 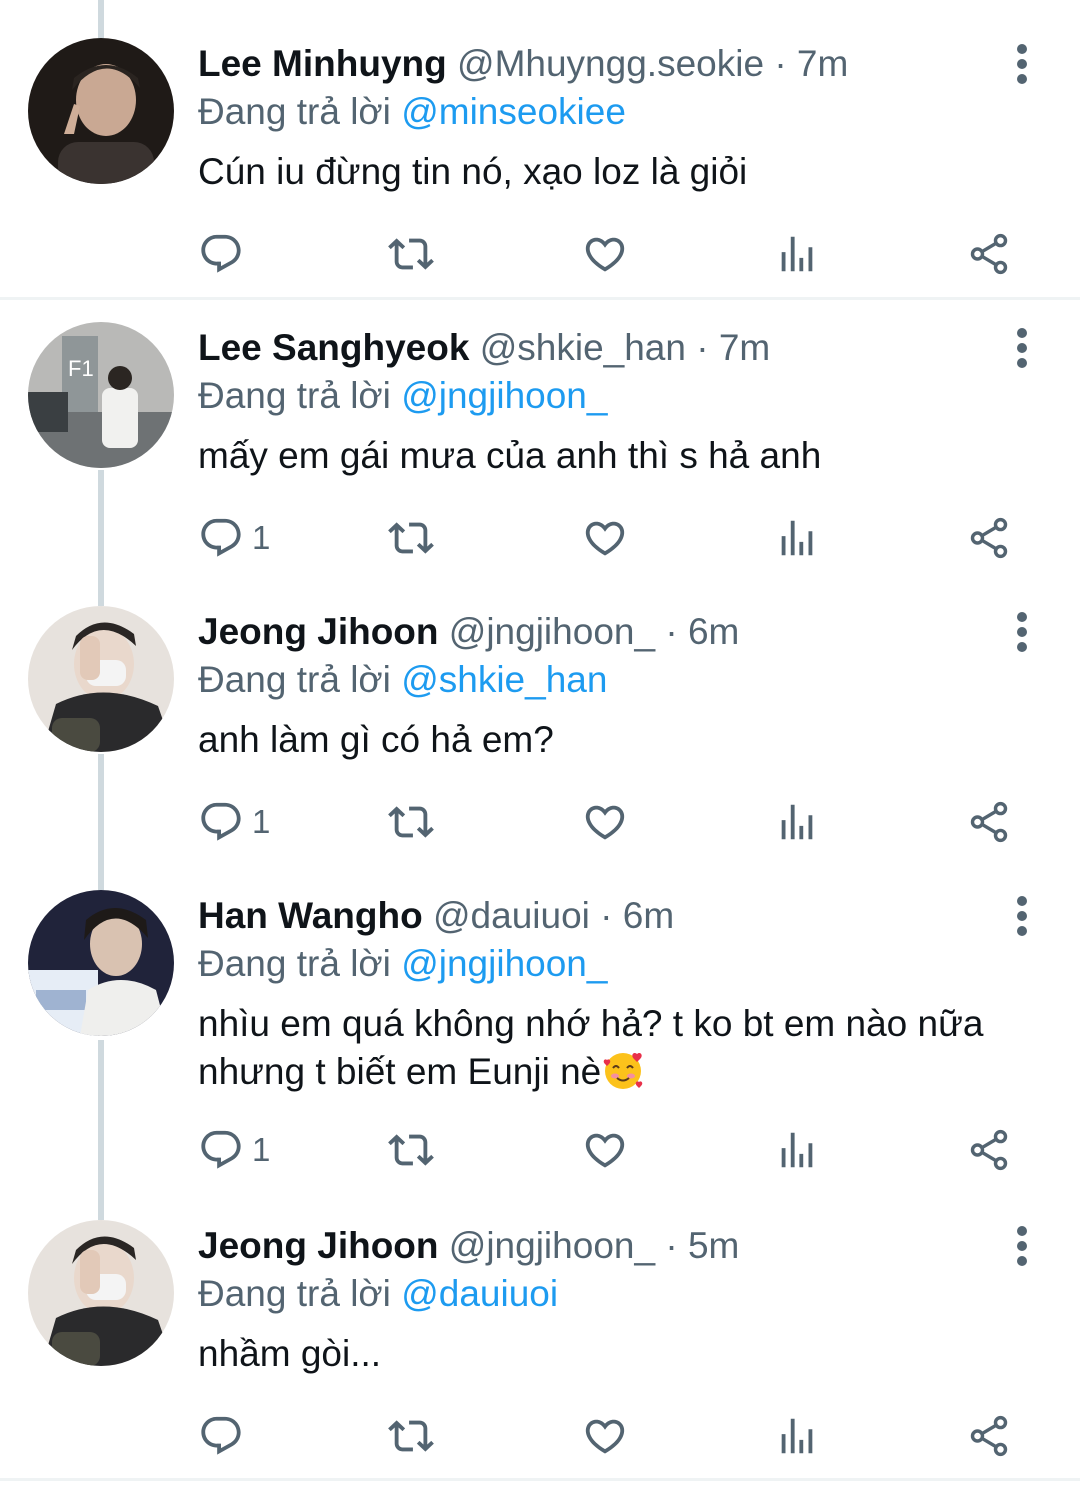 What do you see at coordinates (101, 395) in the screenshot?
I see `avatar: F1` at bounding box center [101, 395].